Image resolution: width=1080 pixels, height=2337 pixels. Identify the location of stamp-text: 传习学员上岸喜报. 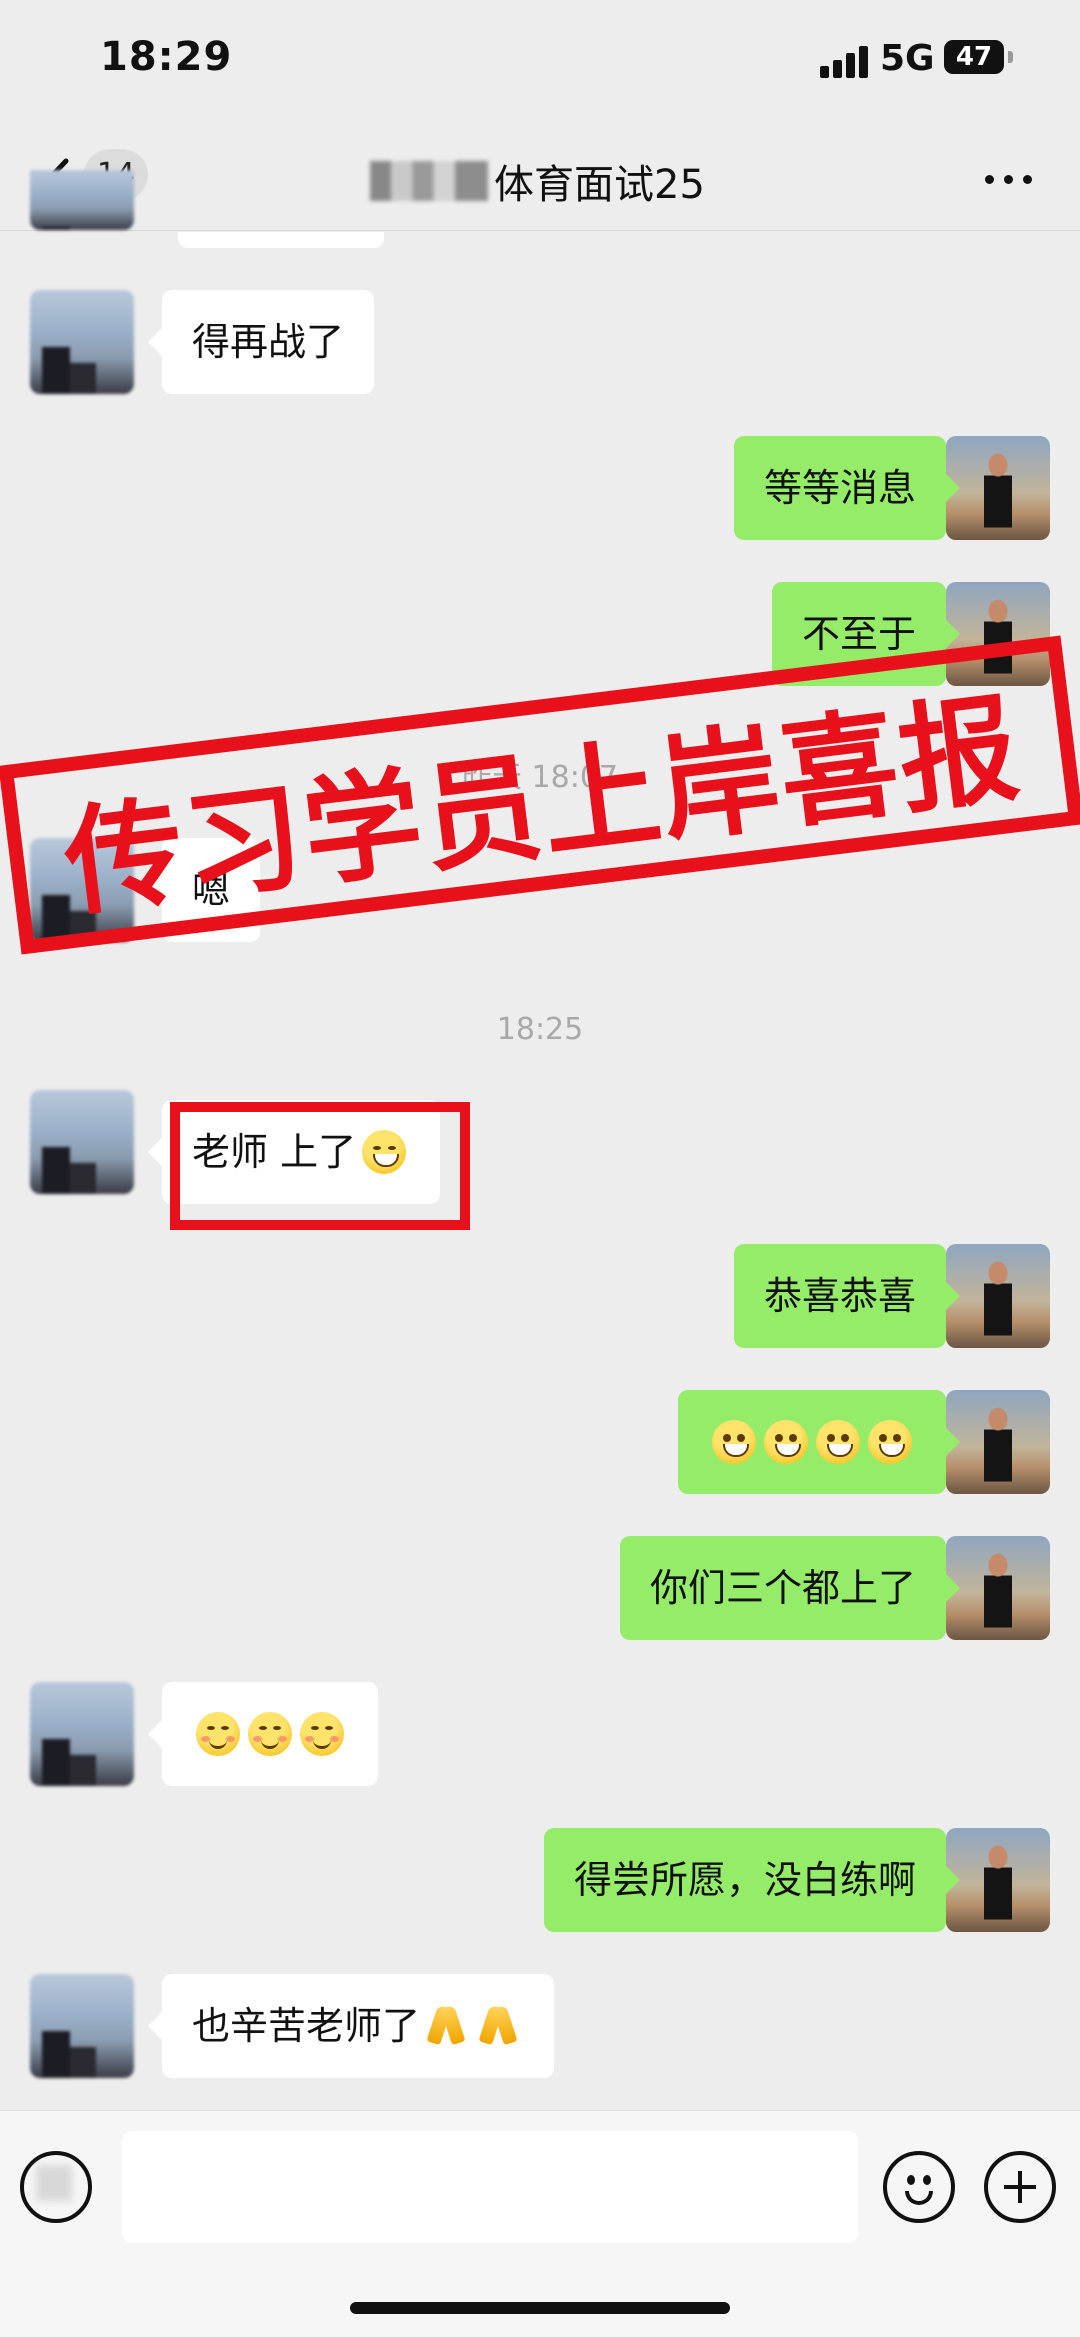
(542, 805).